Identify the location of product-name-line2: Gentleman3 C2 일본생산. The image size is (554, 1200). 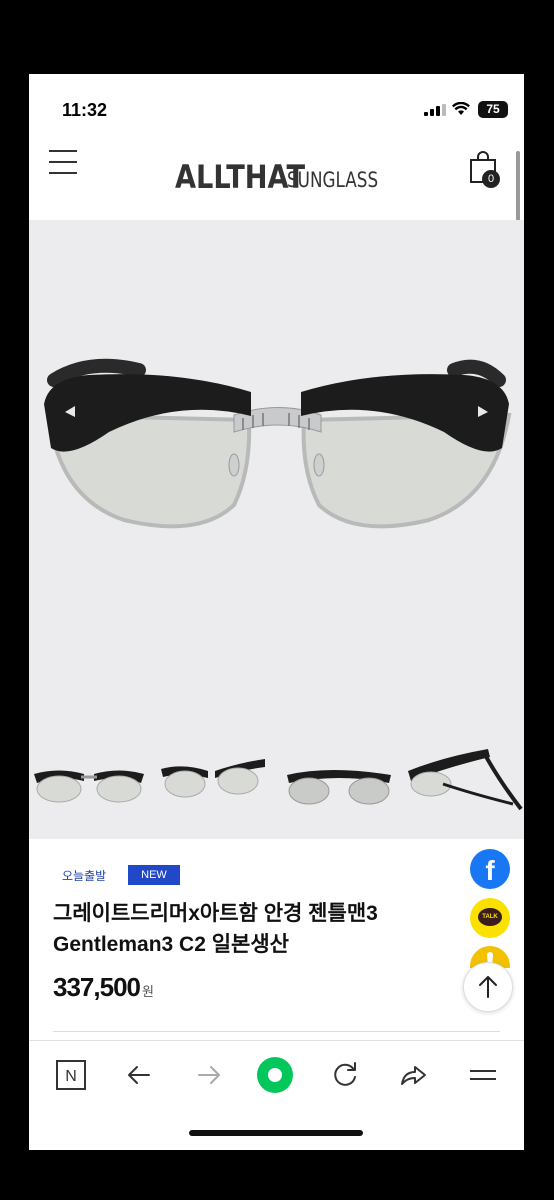
(171, 944).